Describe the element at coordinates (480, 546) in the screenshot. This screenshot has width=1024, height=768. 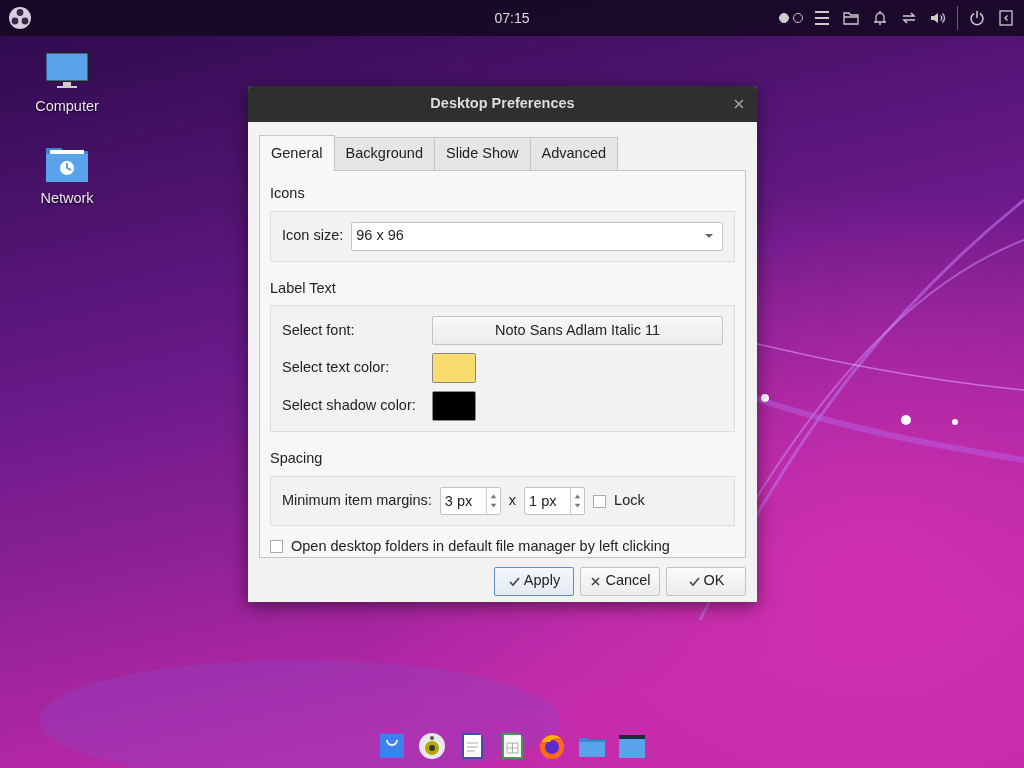
I see `checkbox-label: Open desktop folders in default file manager by left clicking` at that location.